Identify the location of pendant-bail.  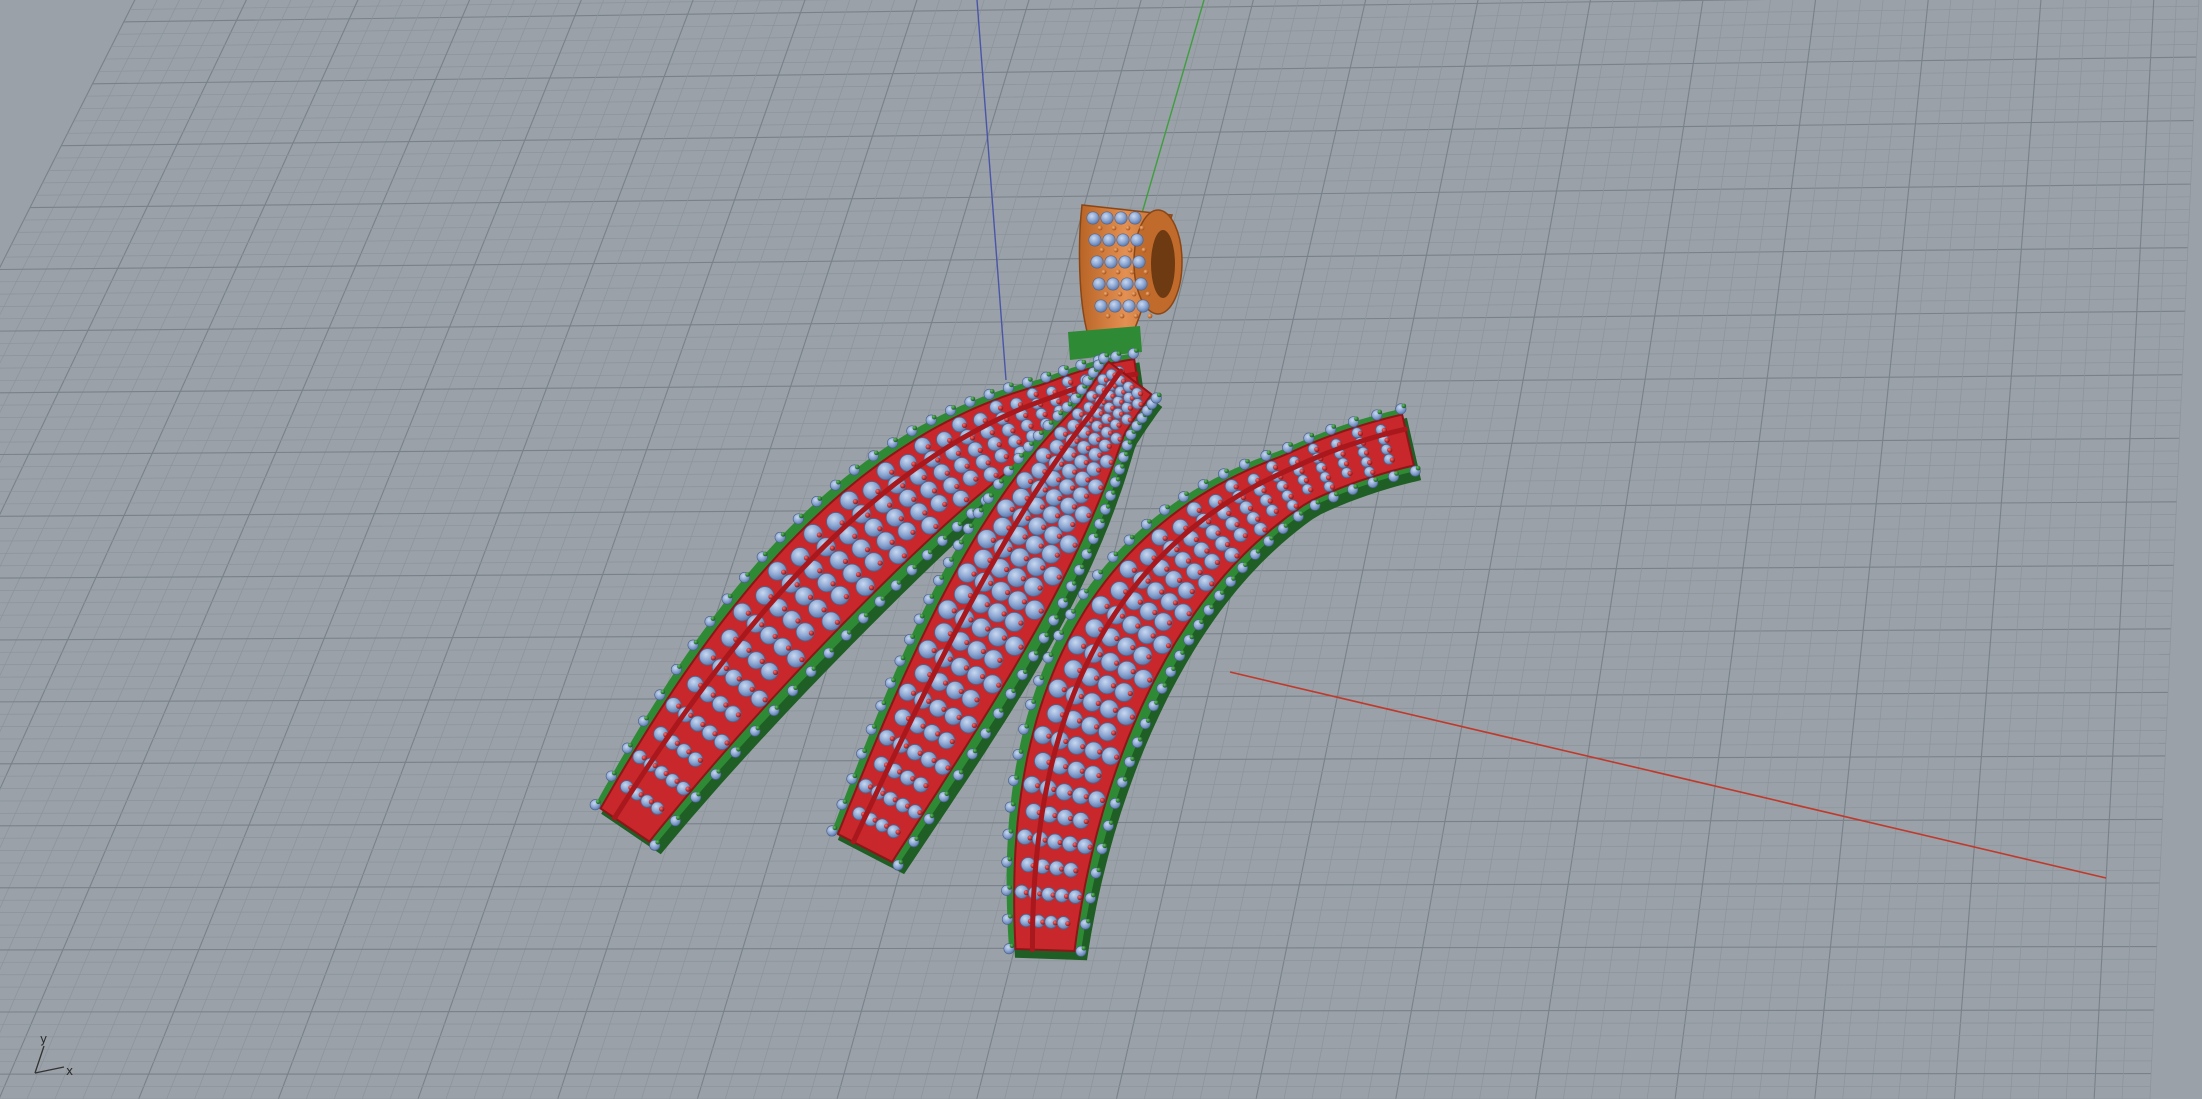
(1125, 282).